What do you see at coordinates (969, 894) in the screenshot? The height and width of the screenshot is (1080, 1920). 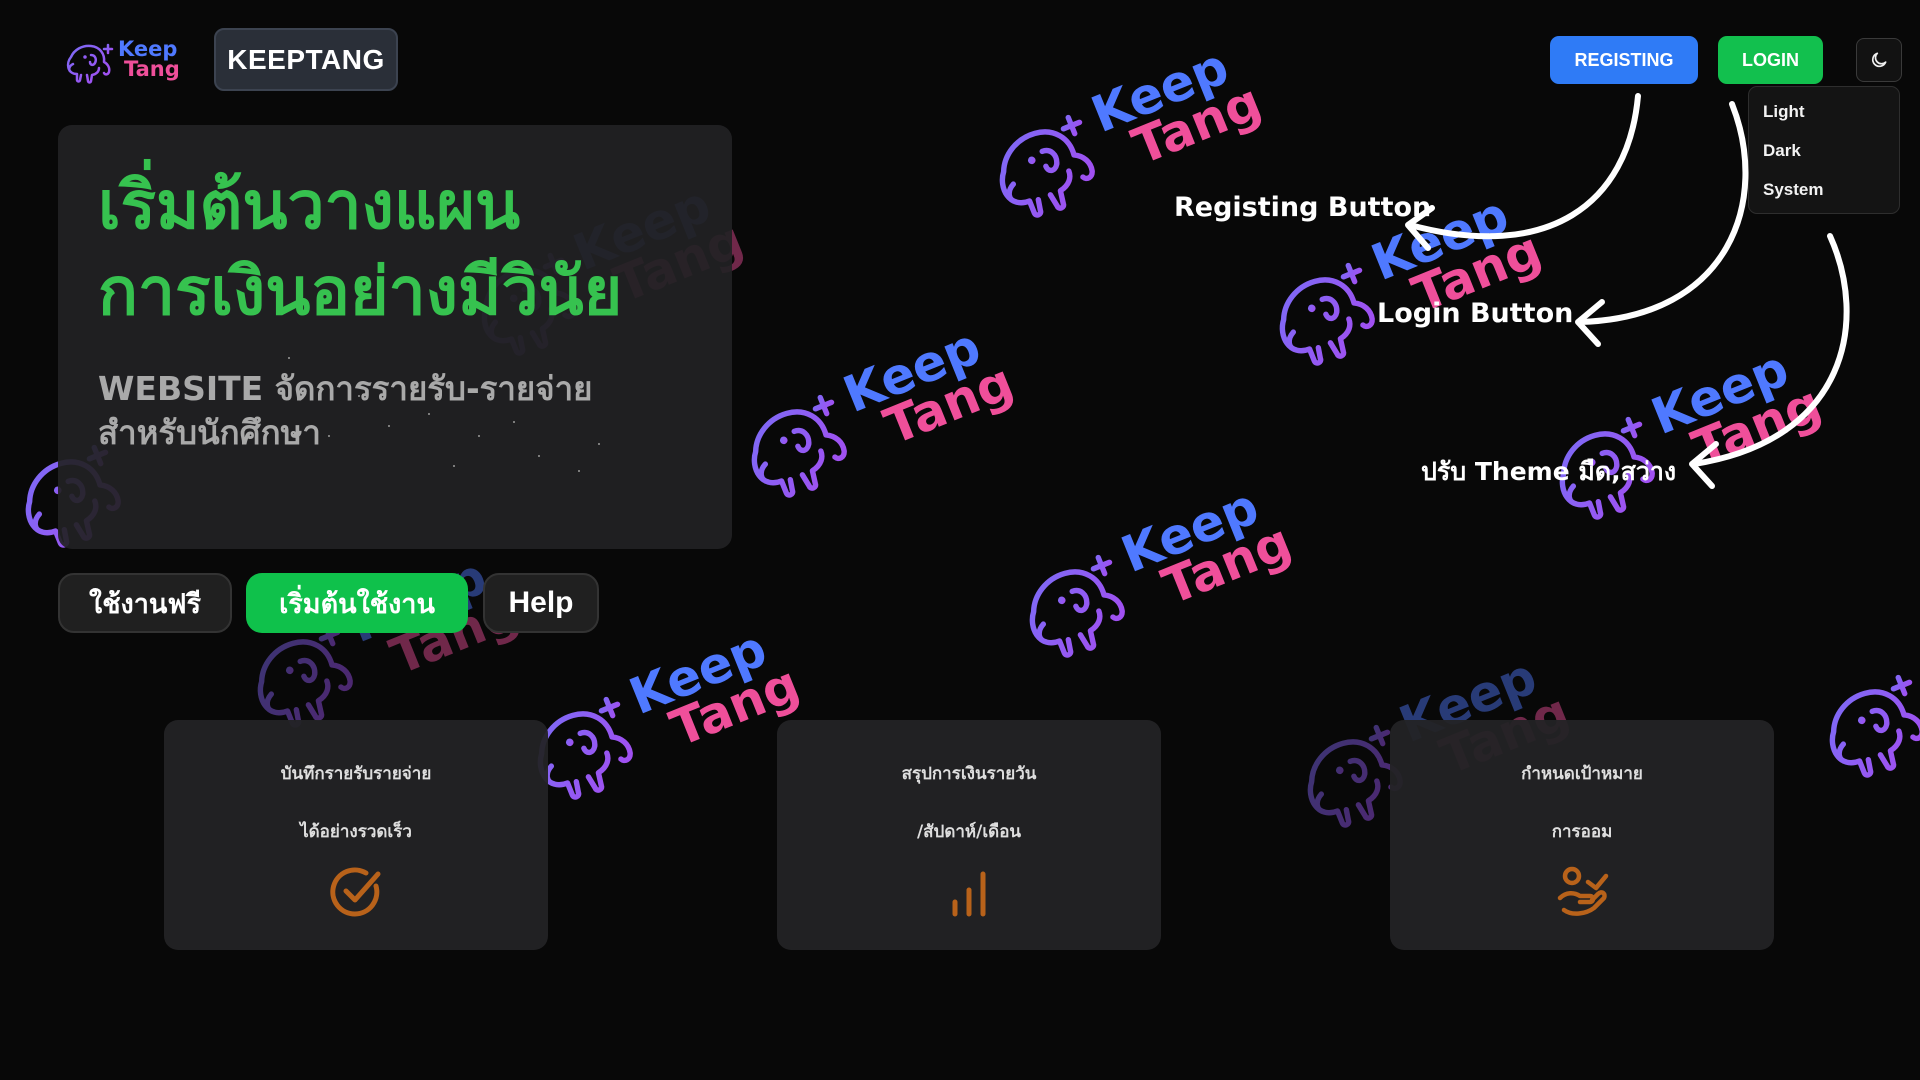 I see `bar-chart-icon` at bounding box center [969, 894].